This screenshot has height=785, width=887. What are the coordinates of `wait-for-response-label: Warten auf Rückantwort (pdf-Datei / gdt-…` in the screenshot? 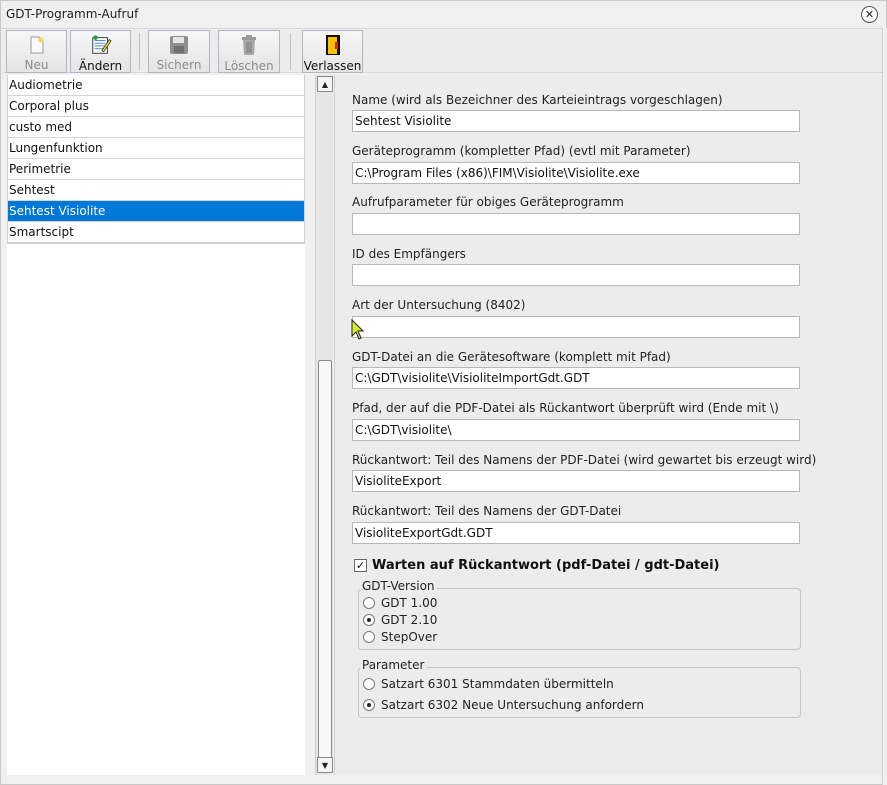 It's located at (546, 565).